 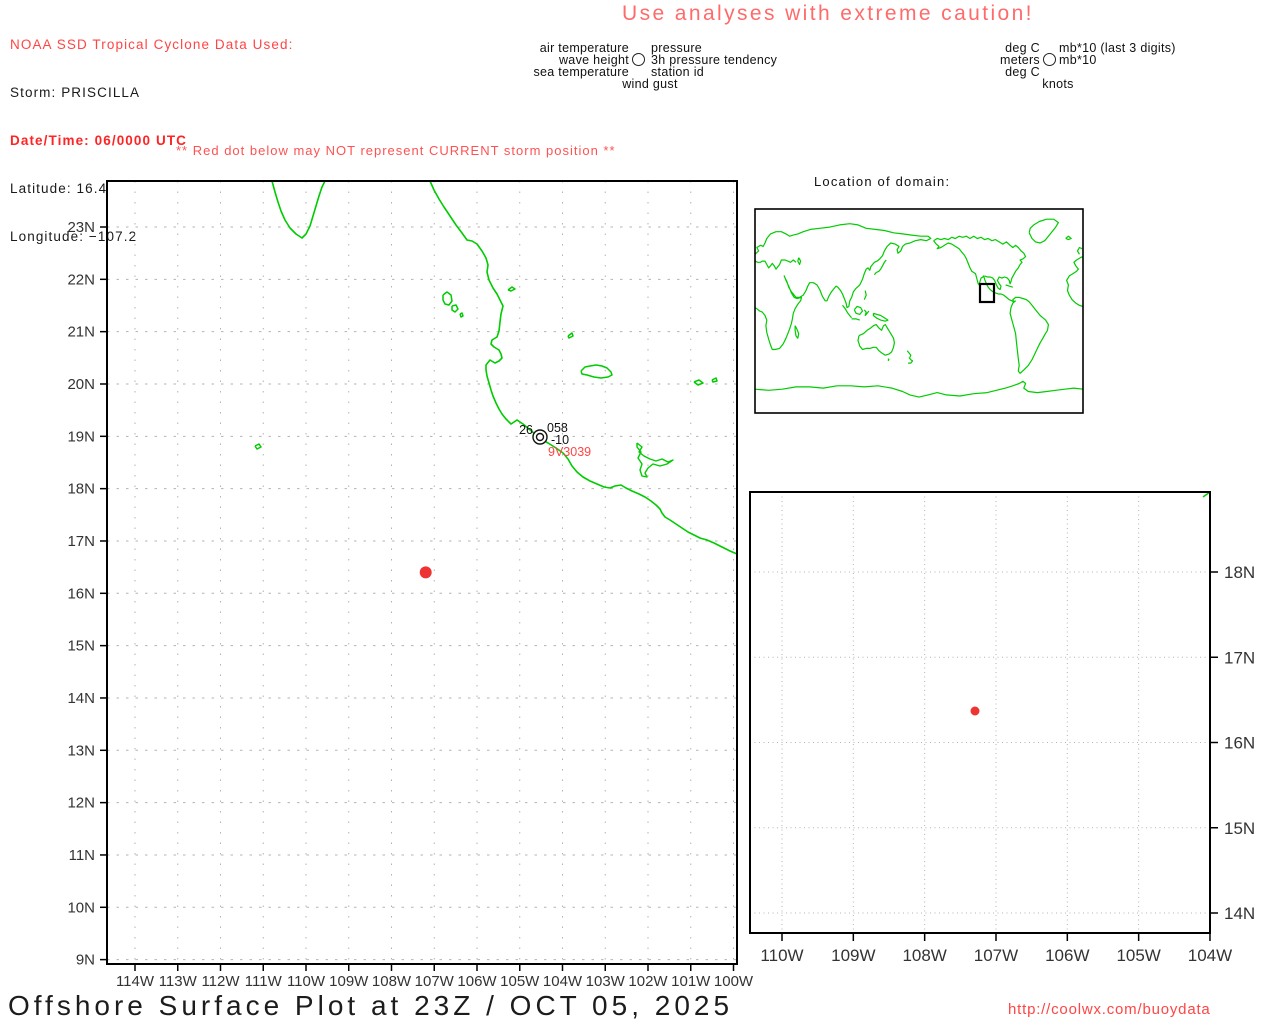 What do you see at coordinates (135, 981) in the screenshot?
I see `lon-tick-label: 114W` at bounding box center [135, 981].